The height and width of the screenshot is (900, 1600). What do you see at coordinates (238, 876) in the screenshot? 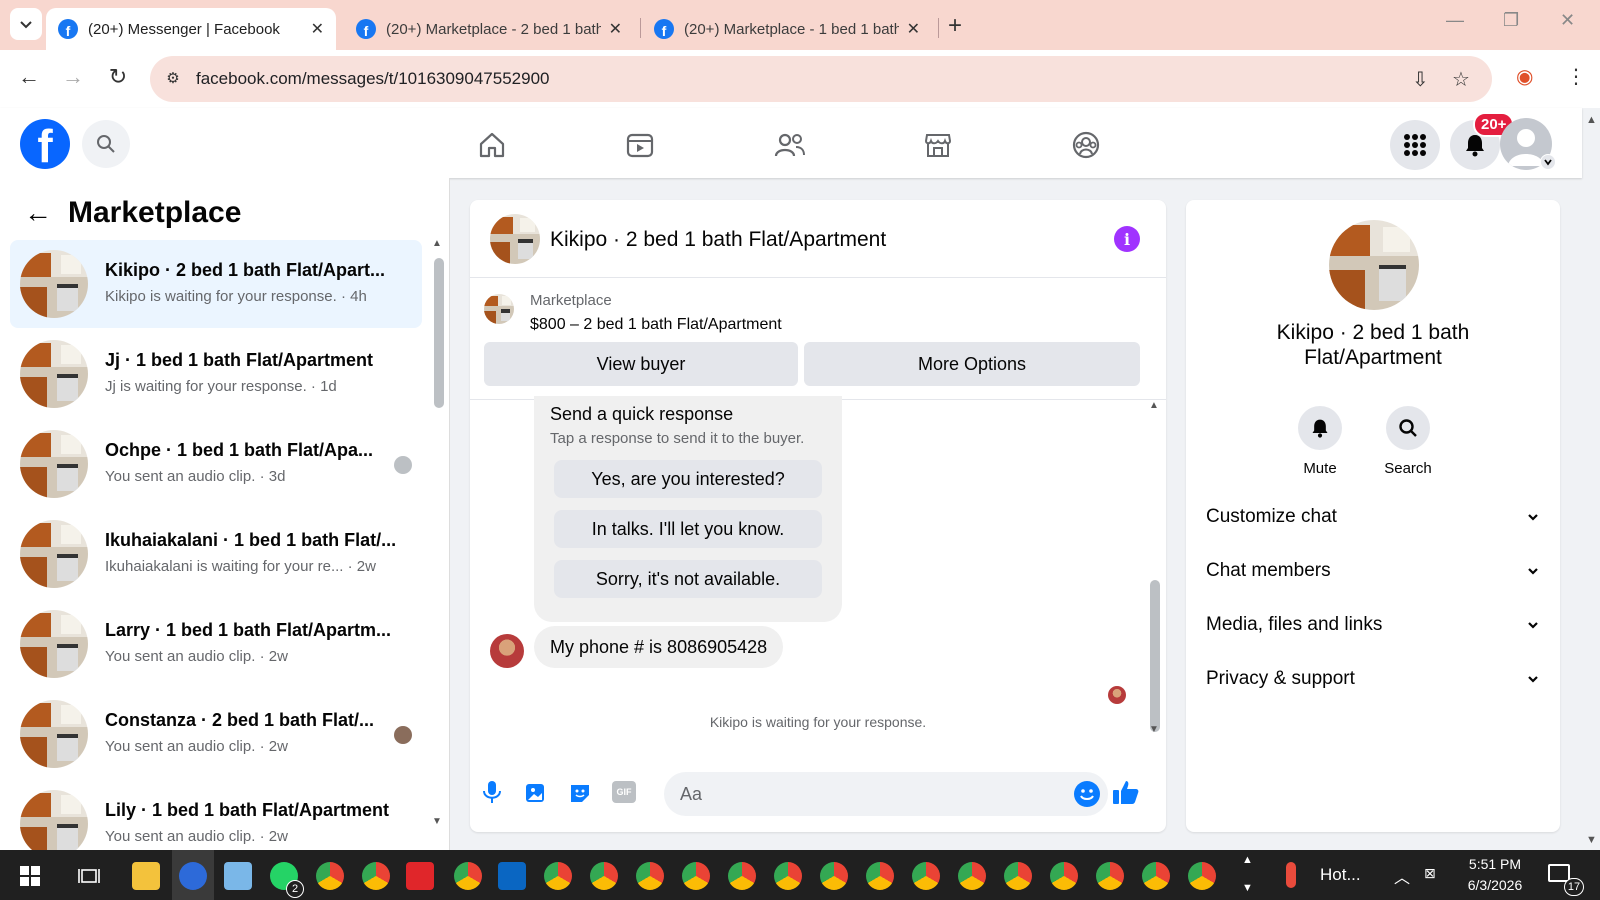
I see `app-notes-icon` at bounding box center [238, 876].